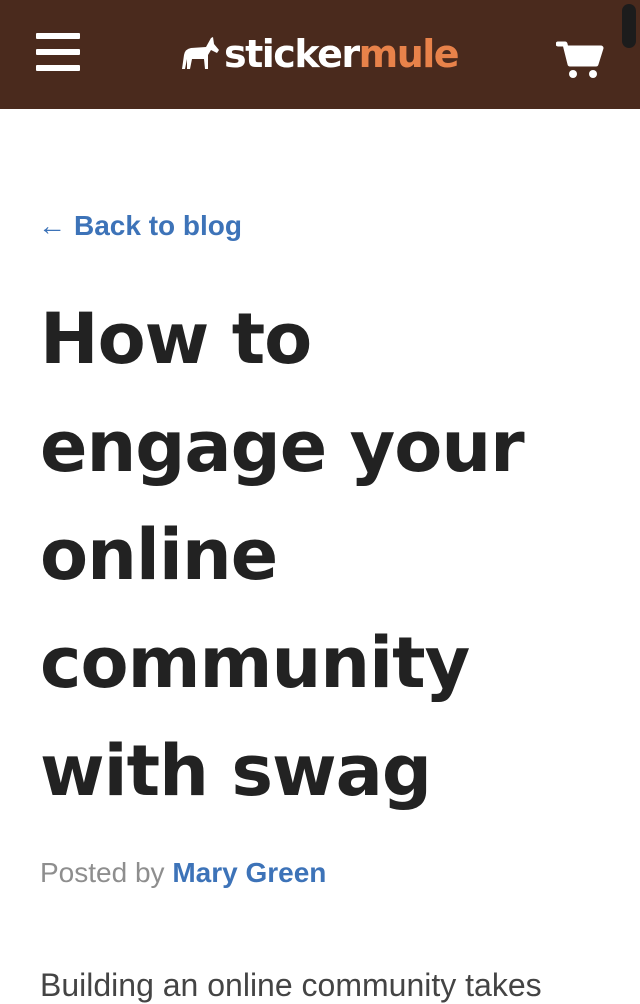  What do you see at coordinates (409, 54) in the screenshot?
I see `logo-text-mule: mule` at bounding box center [409, 54].